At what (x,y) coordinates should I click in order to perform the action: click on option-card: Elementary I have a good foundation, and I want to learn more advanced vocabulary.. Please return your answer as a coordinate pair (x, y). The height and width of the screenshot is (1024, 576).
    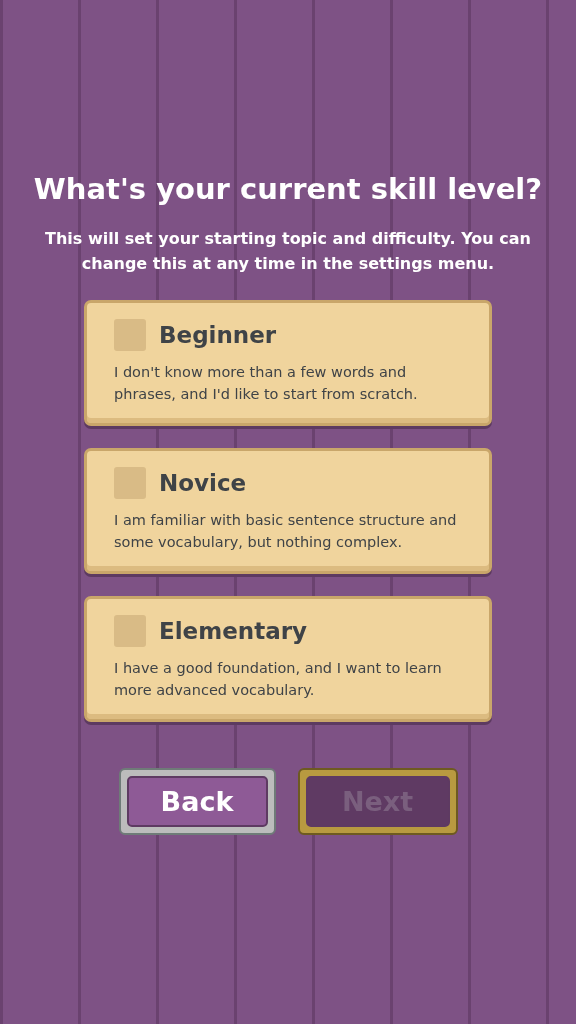
    Looking at the image, I should click on (288, 659).